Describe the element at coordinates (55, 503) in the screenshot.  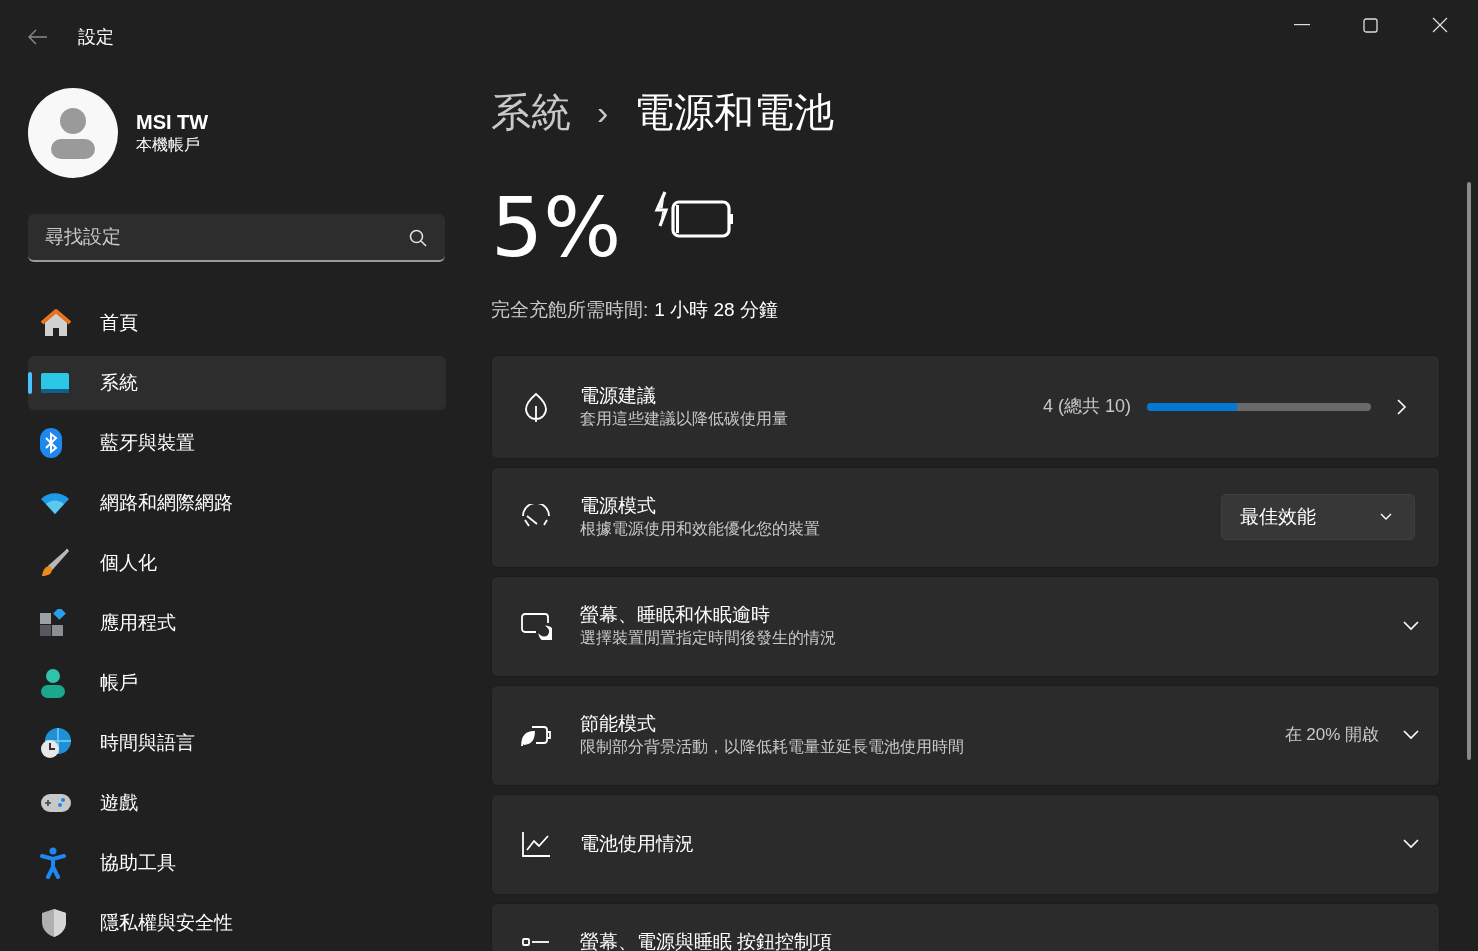
I see `wifi-icon` at that location.